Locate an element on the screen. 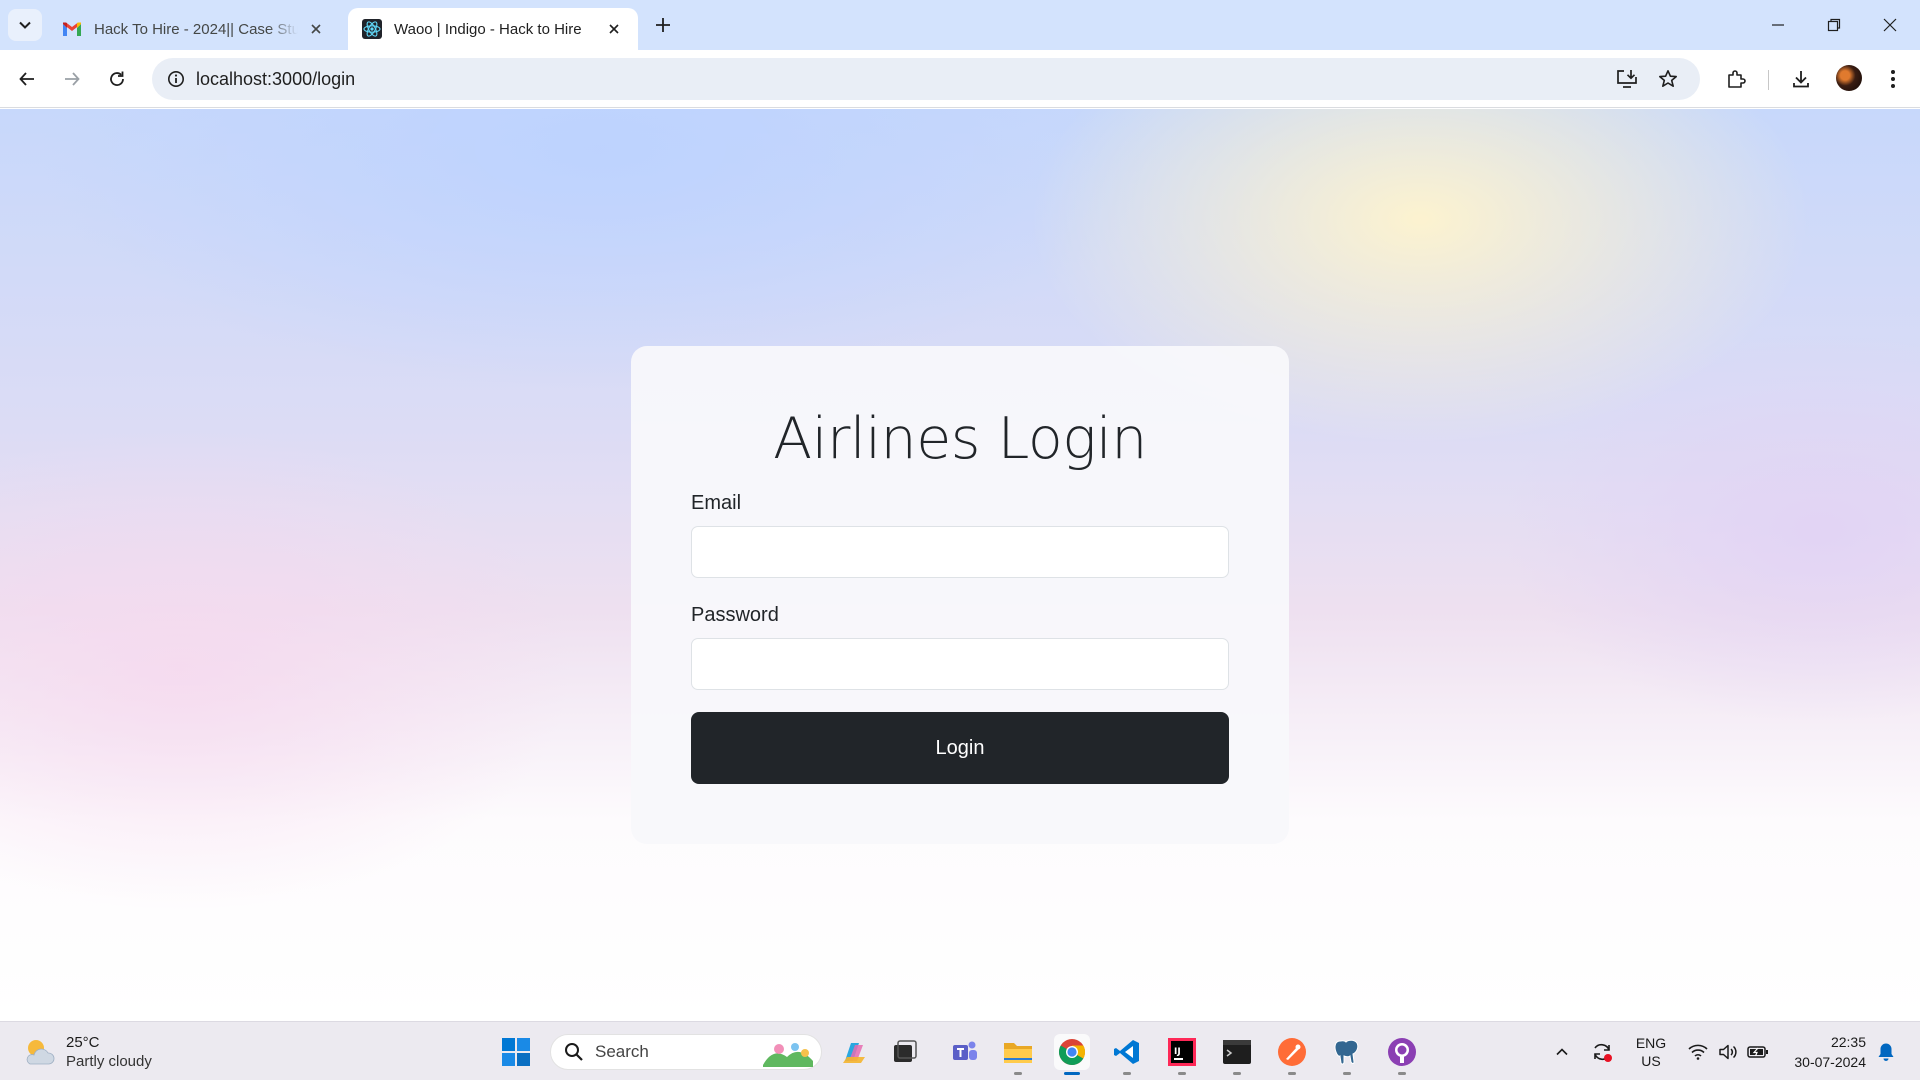  close-window-button is located at coordinates (1890, 25).